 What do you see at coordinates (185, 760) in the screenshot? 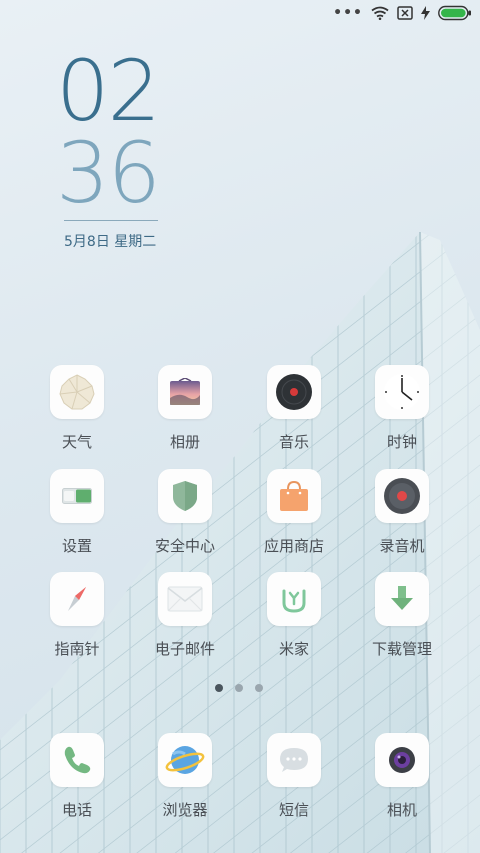
I see `browser-icon` at bounding box center [185, 760].